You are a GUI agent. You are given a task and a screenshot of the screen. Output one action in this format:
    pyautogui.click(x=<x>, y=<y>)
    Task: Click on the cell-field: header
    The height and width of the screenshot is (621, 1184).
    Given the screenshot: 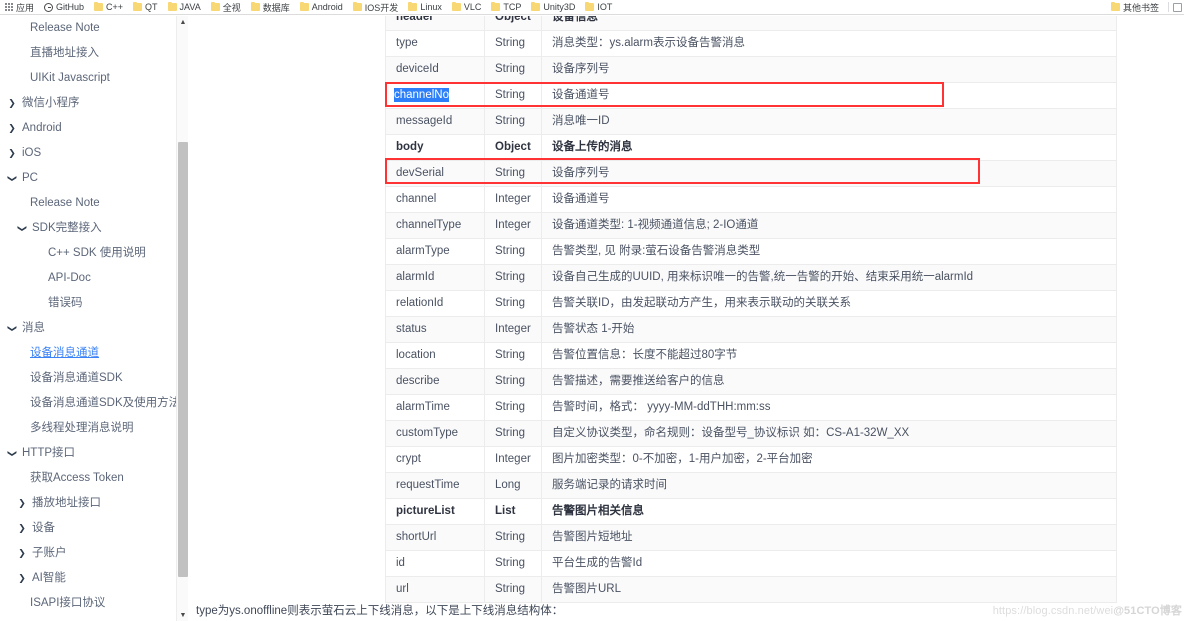 What is the action you would take?
    pyautogui.click(x=435, y=23)
    